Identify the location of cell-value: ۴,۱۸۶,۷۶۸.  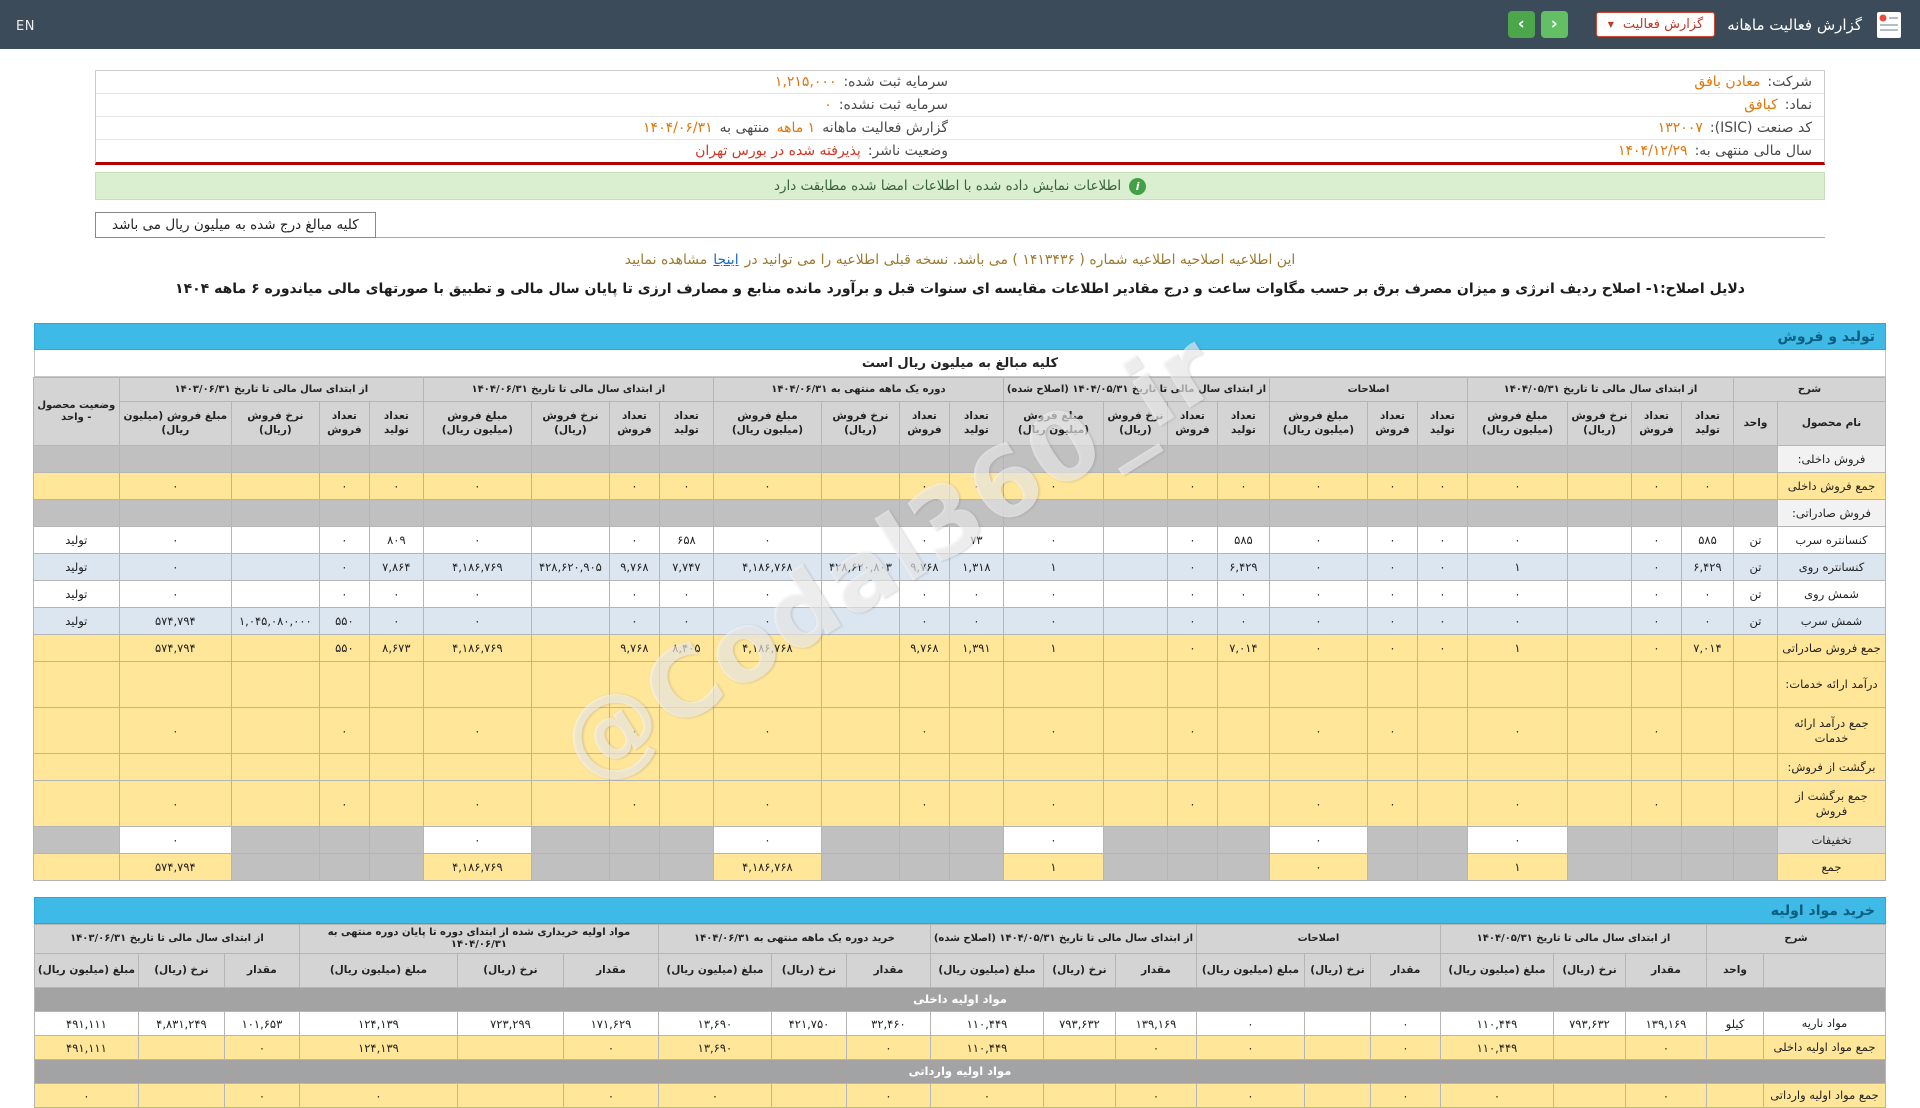
(767, 867).